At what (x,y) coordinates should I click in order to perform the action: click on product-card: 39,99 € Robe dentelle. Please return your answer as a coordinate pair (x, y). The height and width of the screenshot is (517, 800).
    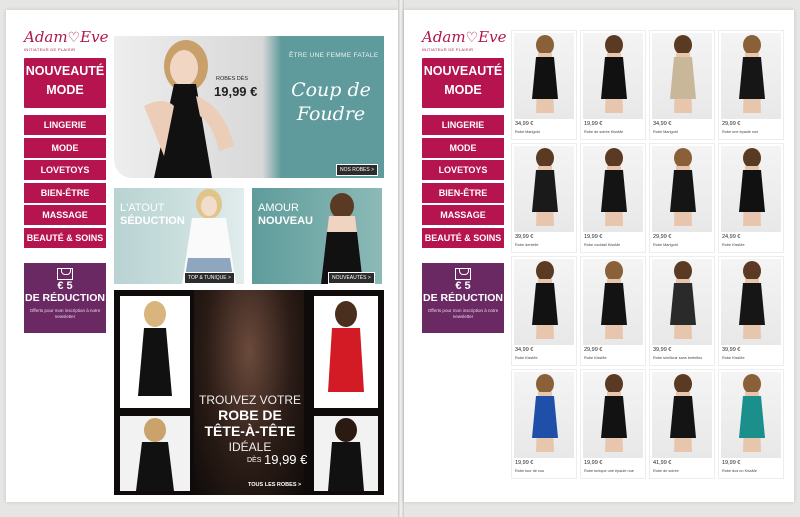
    Looking at the image, I should click on (544, 198).